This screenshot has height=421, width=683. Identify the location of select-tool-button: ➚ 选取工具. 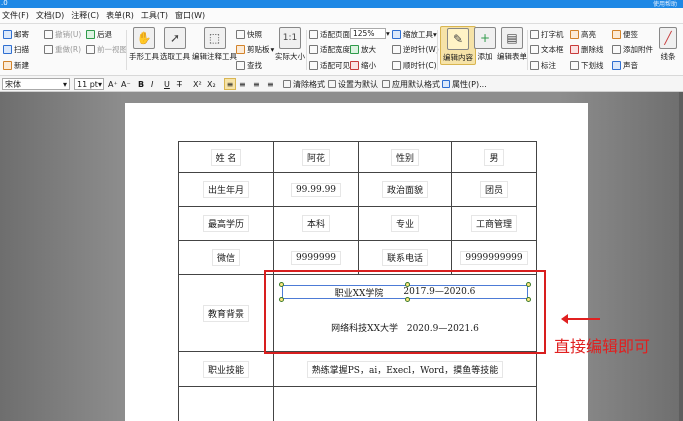
(175, 44).